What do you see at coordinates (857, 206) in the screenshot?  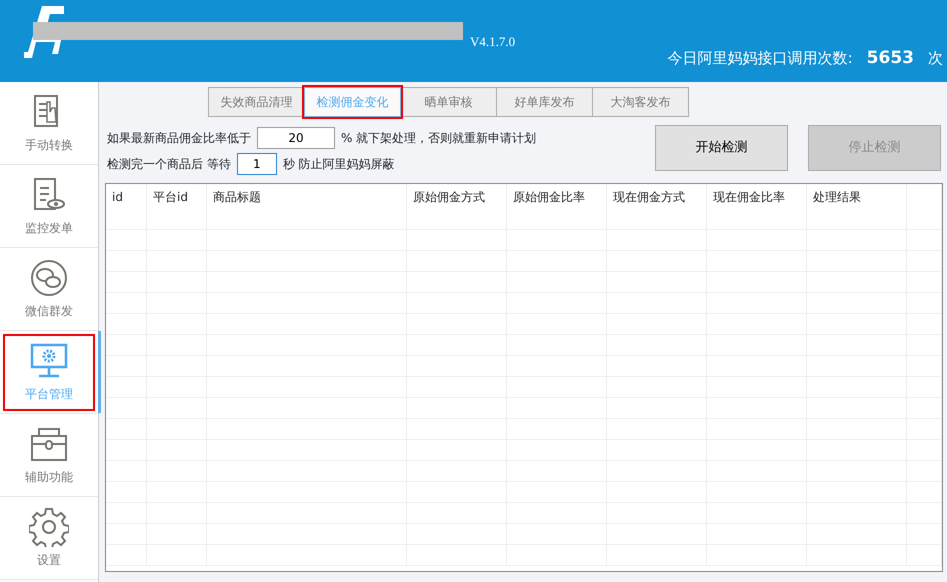 I see `column-header: 处理结果` at bounding box center [857, 206].